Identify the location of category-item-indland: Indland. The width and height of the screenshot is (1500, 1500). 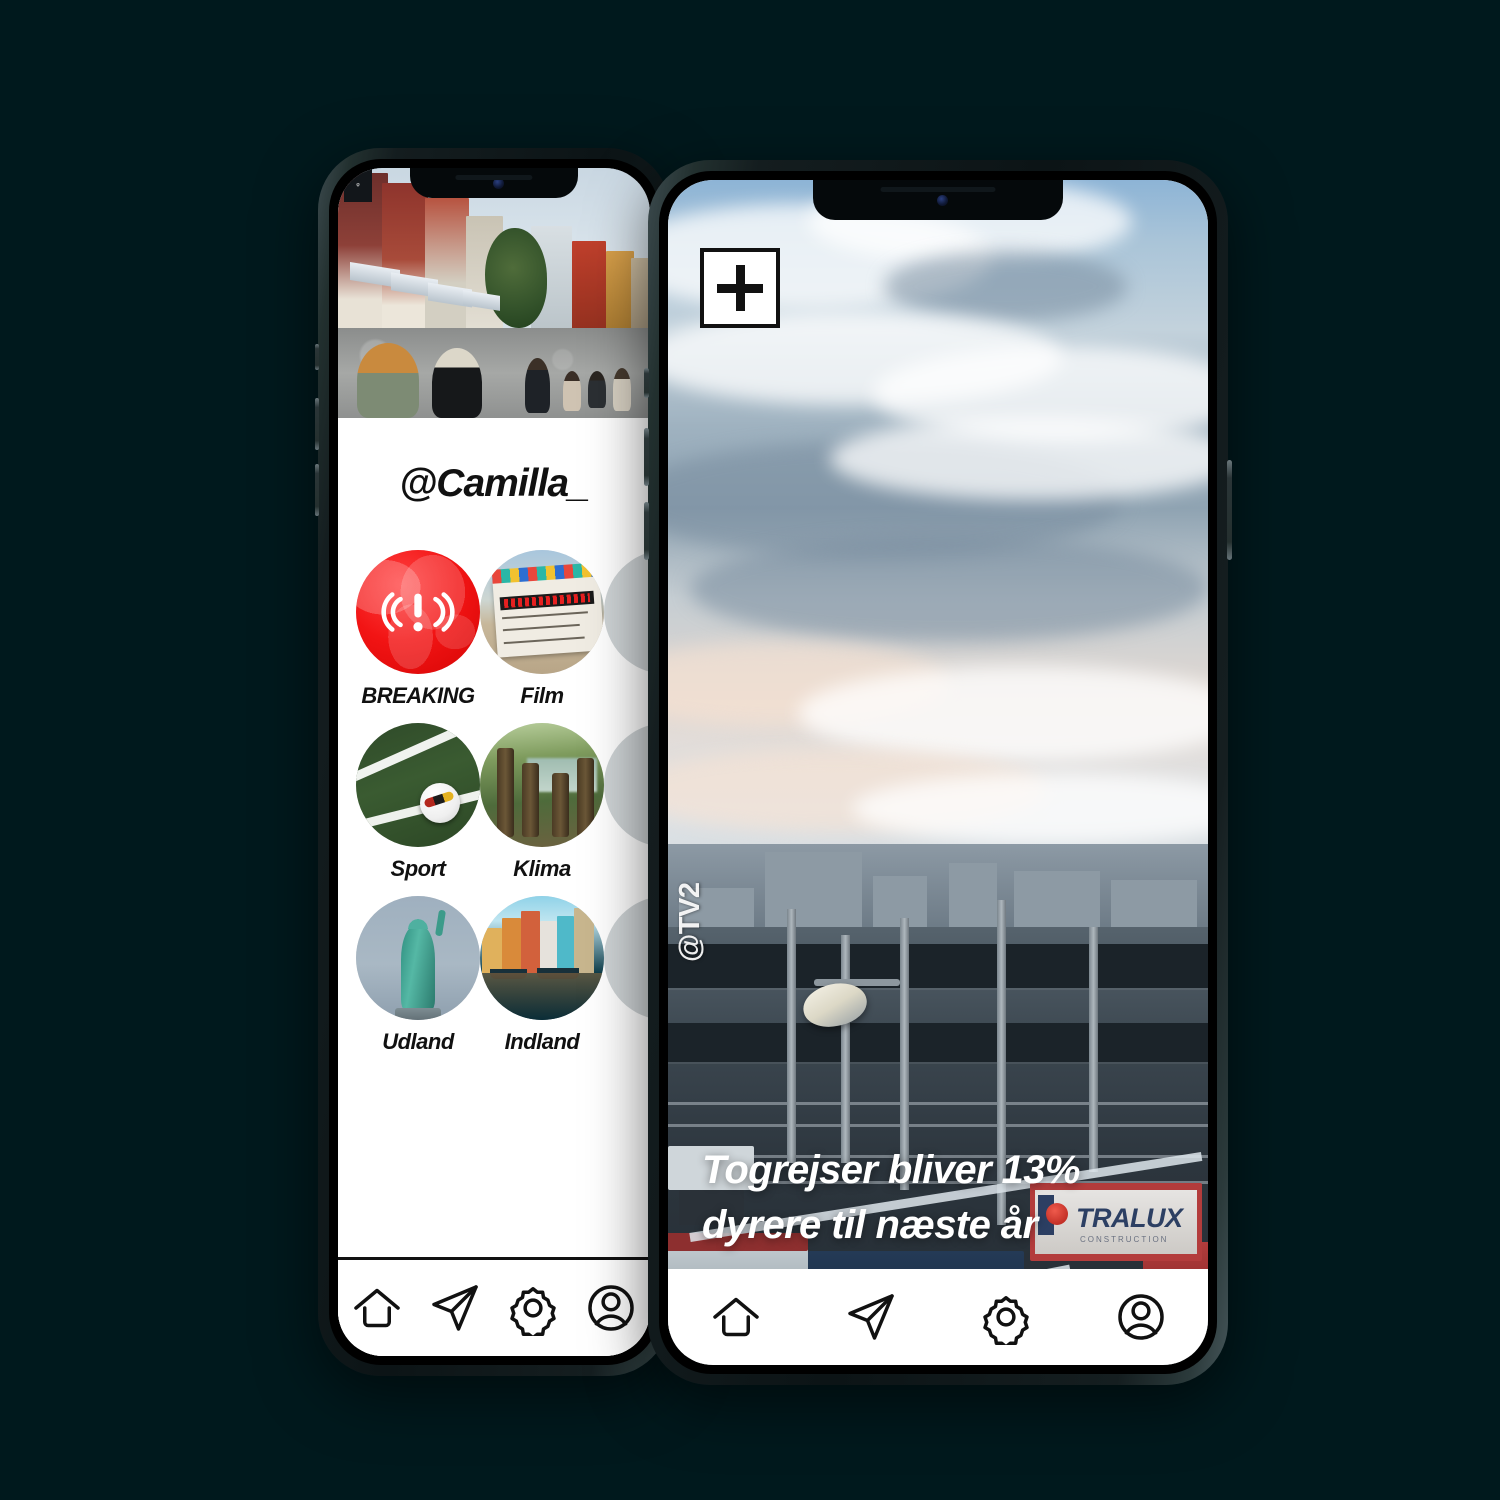
(542, 975).